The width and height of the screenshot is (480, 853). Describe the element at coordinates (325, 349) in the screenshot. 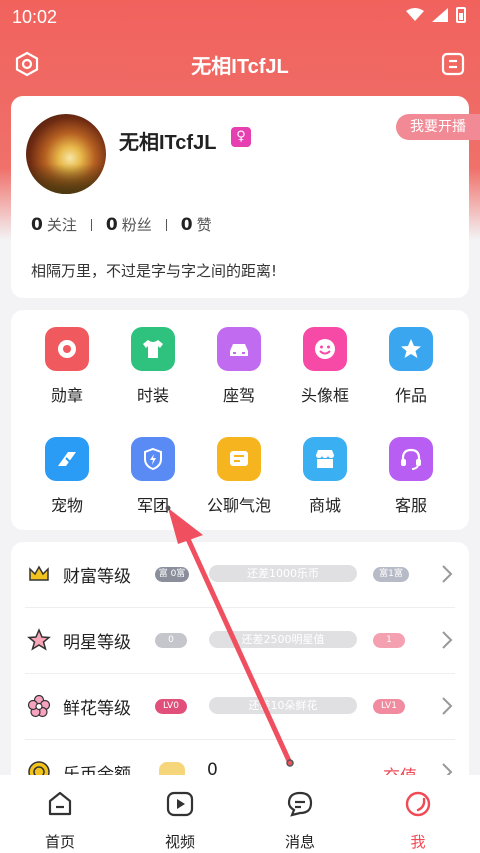

I see `smile-icon` at that location.